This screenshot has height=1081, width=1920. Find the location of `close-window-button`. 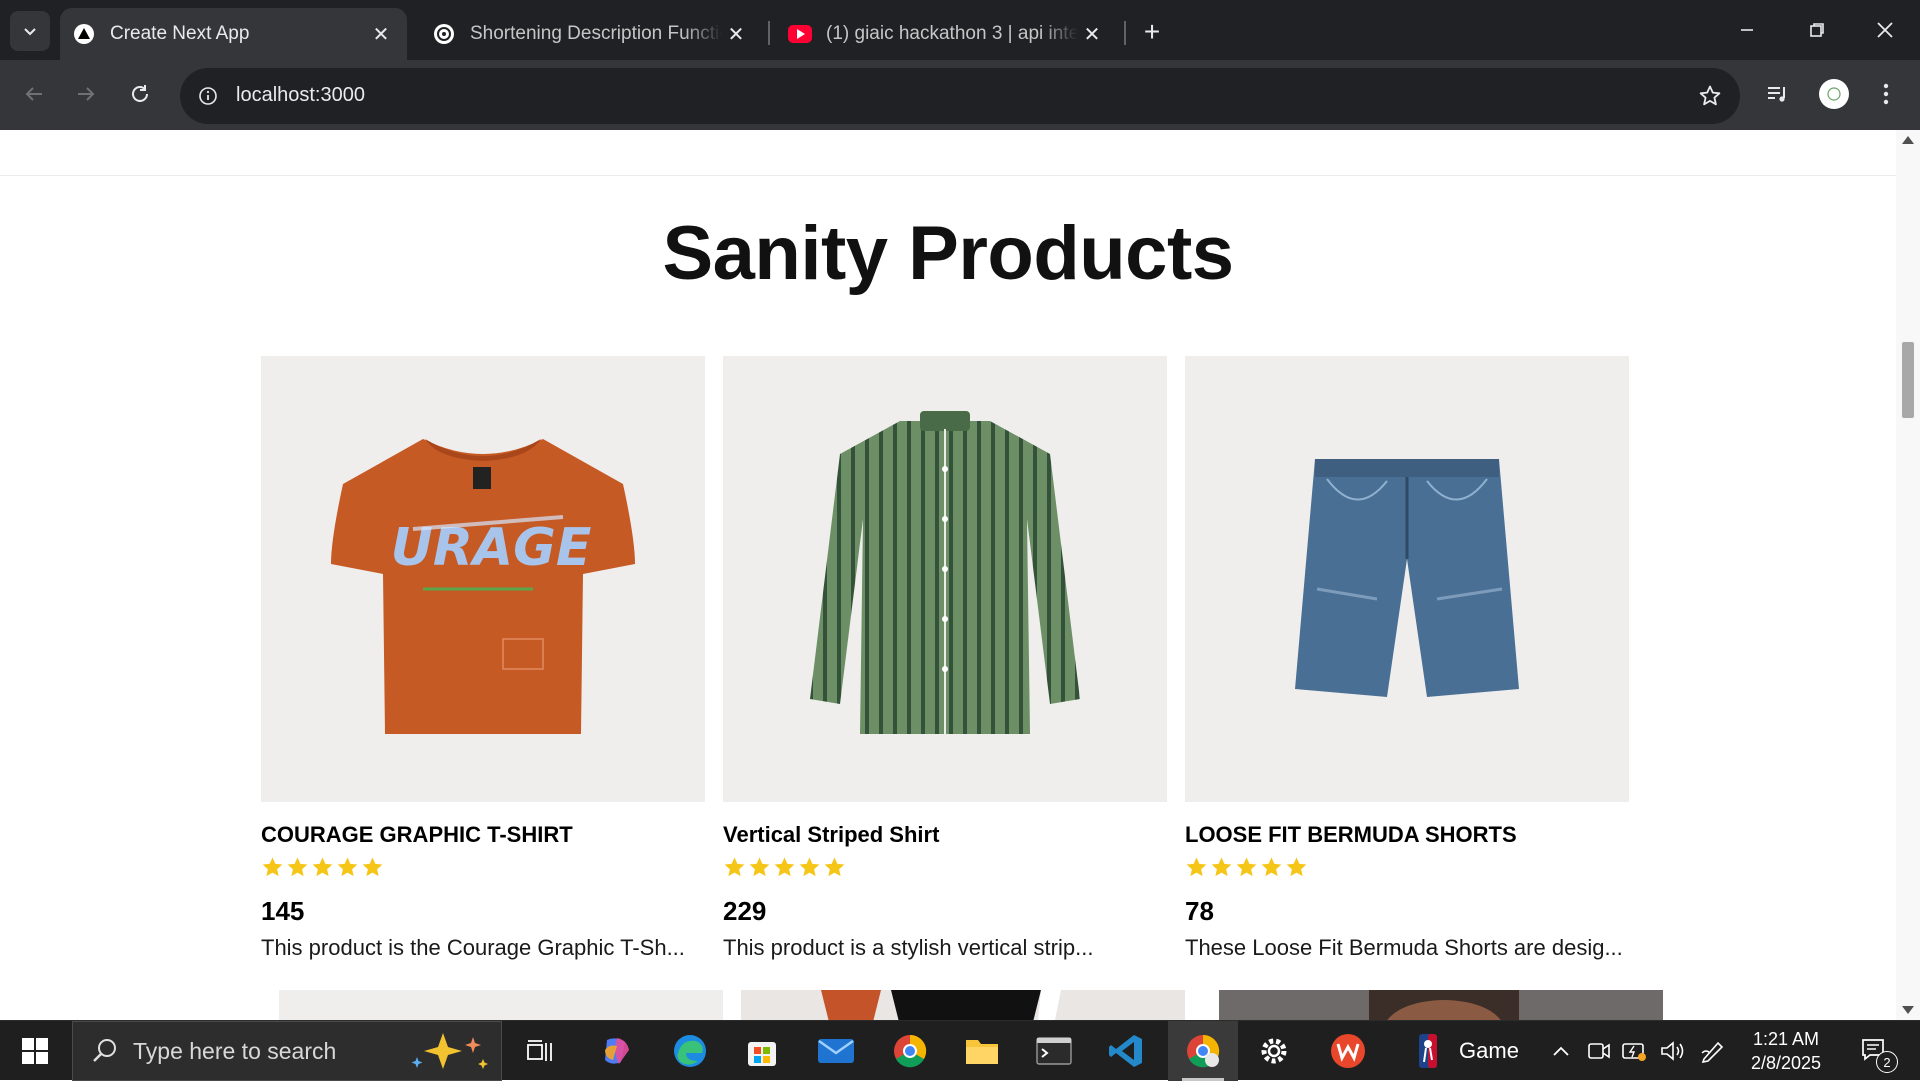

close-window-button is located at coordinates (1885, 30).